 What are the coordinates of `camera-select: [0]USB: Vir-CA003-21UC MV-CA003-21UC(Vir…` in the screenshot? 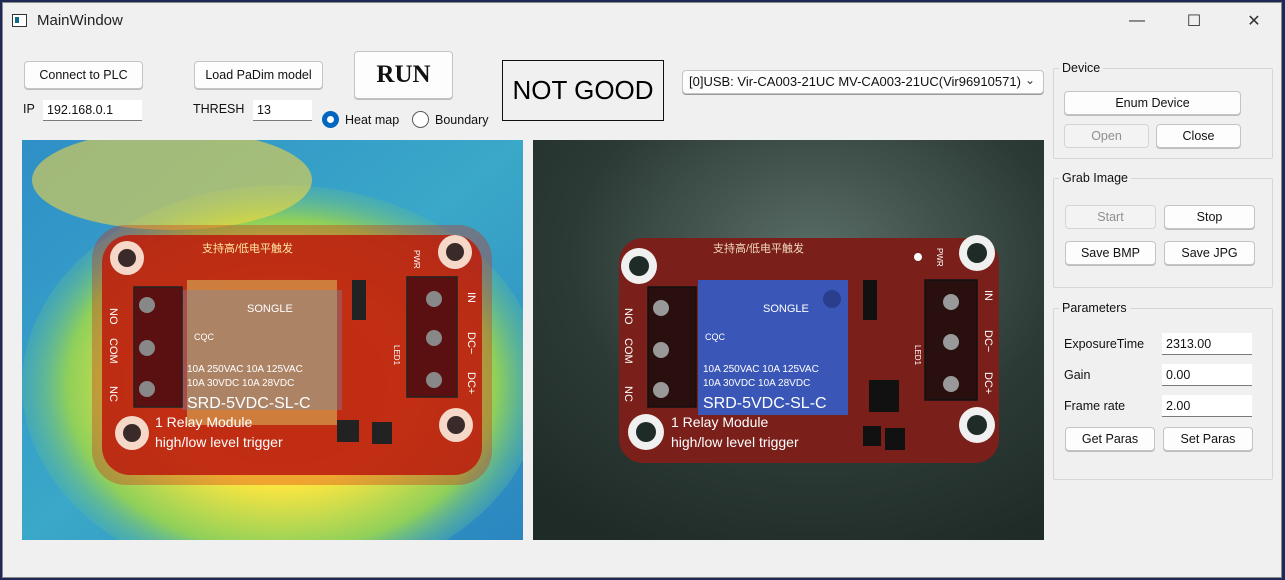 It's located at (863, 82).